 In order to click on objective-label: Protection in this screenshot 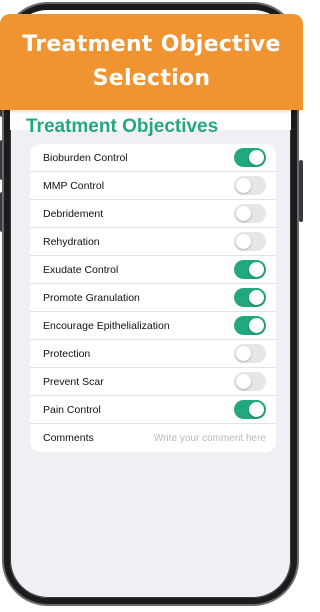, I will do `click(67, 353)`.